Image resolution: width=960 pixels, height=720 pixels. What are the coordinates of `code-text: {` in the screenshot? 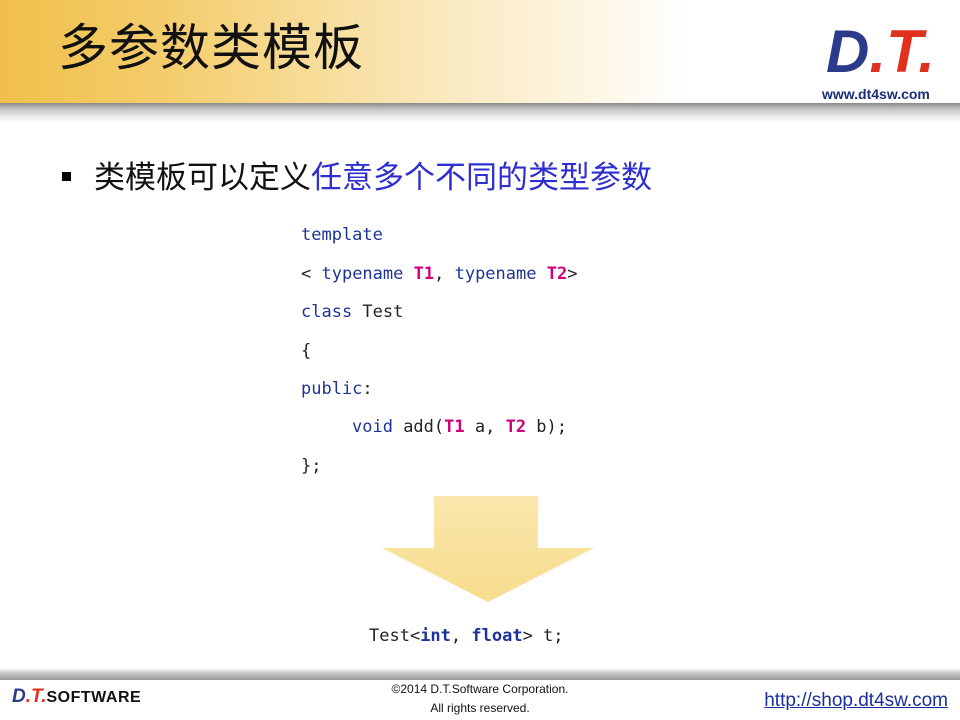 It's located at (306, 351).